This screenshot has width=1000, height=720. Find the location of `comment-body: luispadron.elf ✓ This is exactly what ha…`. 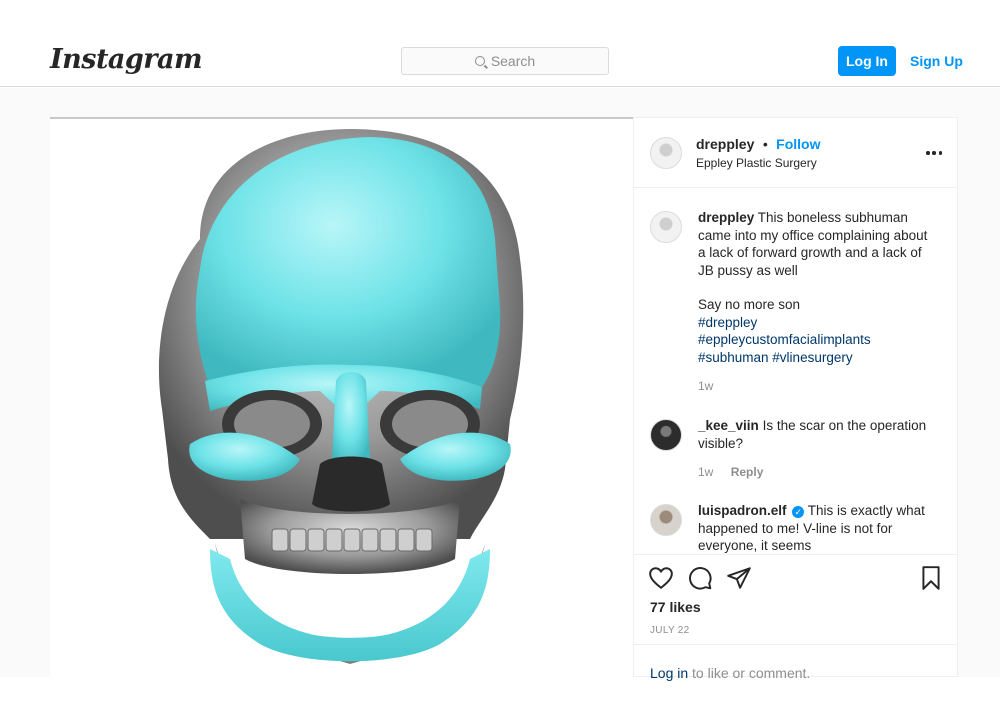

comment-body: luispadron.elf ✓ This is exactly what ha… is located at coordinates (818, 527).